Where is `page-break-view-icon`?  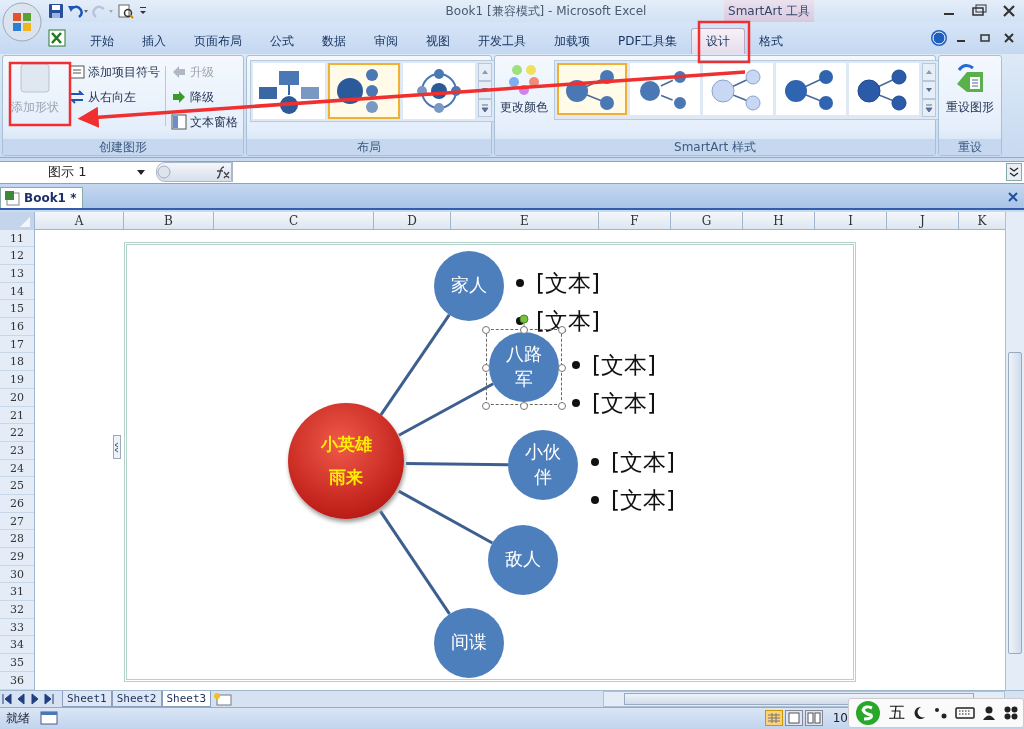 page-break-view-icon is located at coordinates (813, 718).